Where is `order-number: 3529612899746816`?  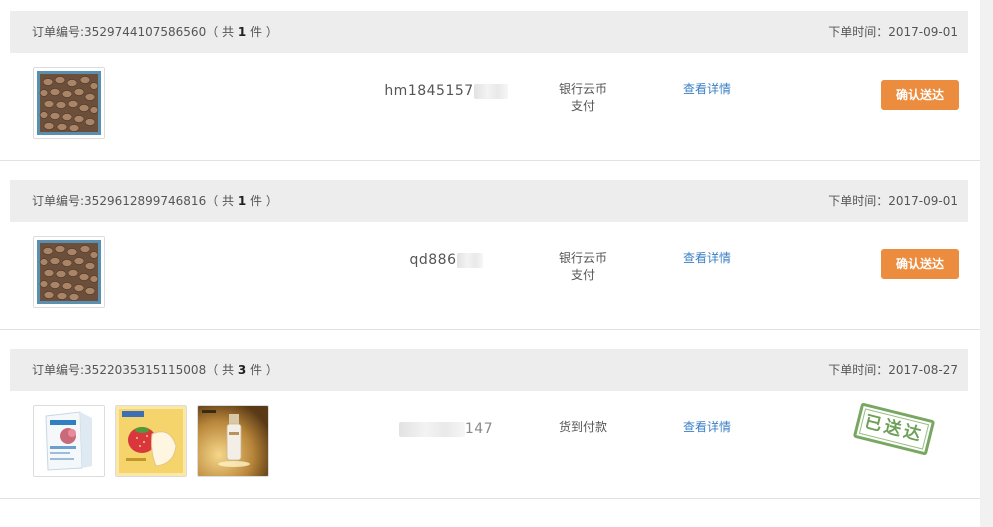 order-number: 3529612899746816 is located at coordinates (145, 201).